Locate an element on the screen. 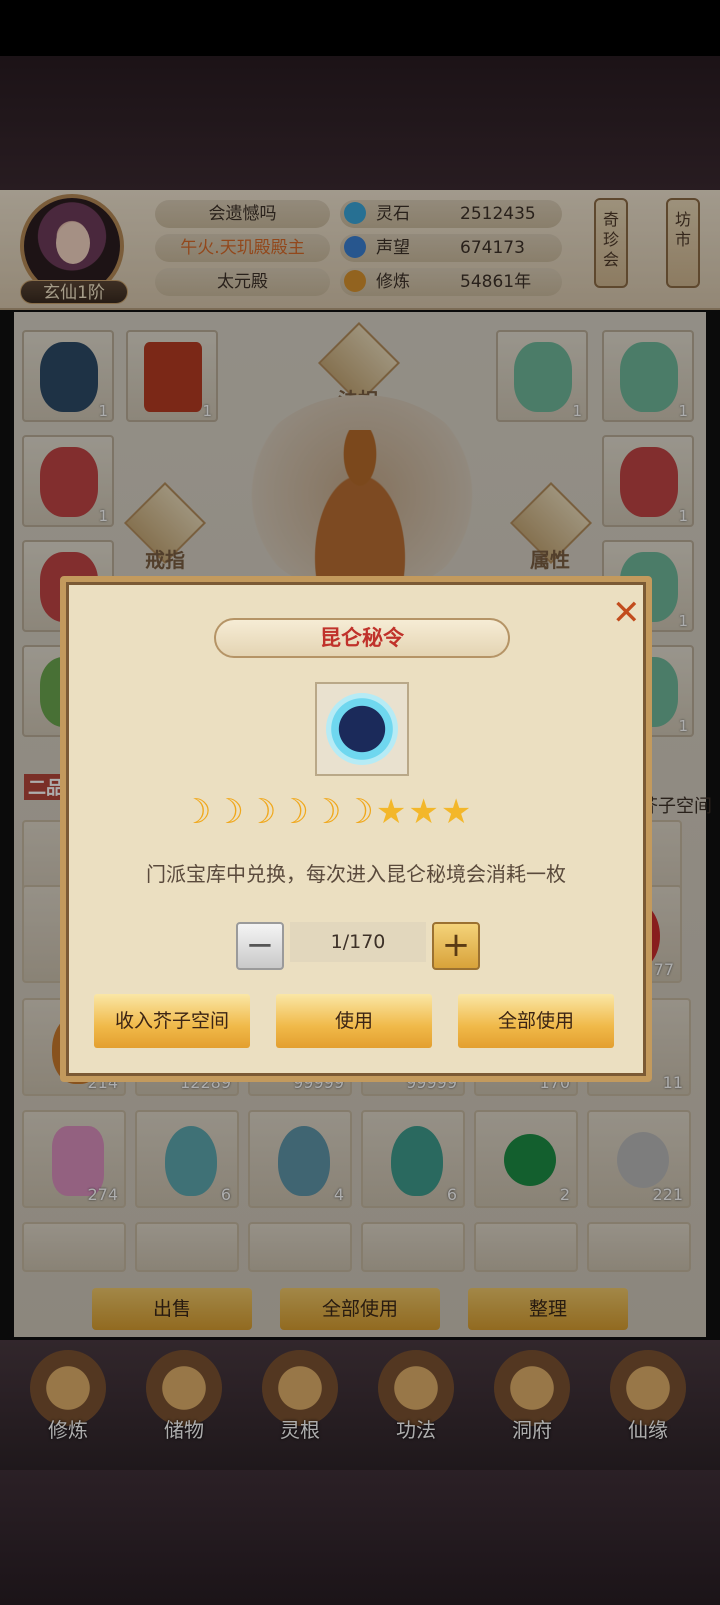  close-icon: ✕ is located at coordinates (626, 613).